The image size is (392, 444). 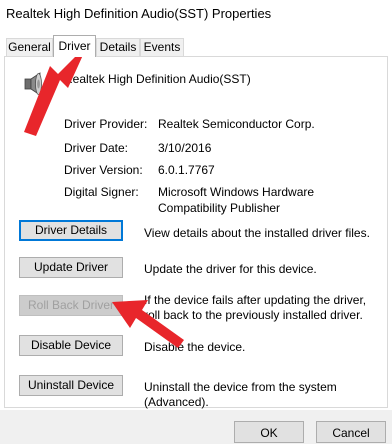 What do you see at coordinates (74, 46) in the screenshot?
I see `tab-driver: Driver` at bounding box center [74, 46].